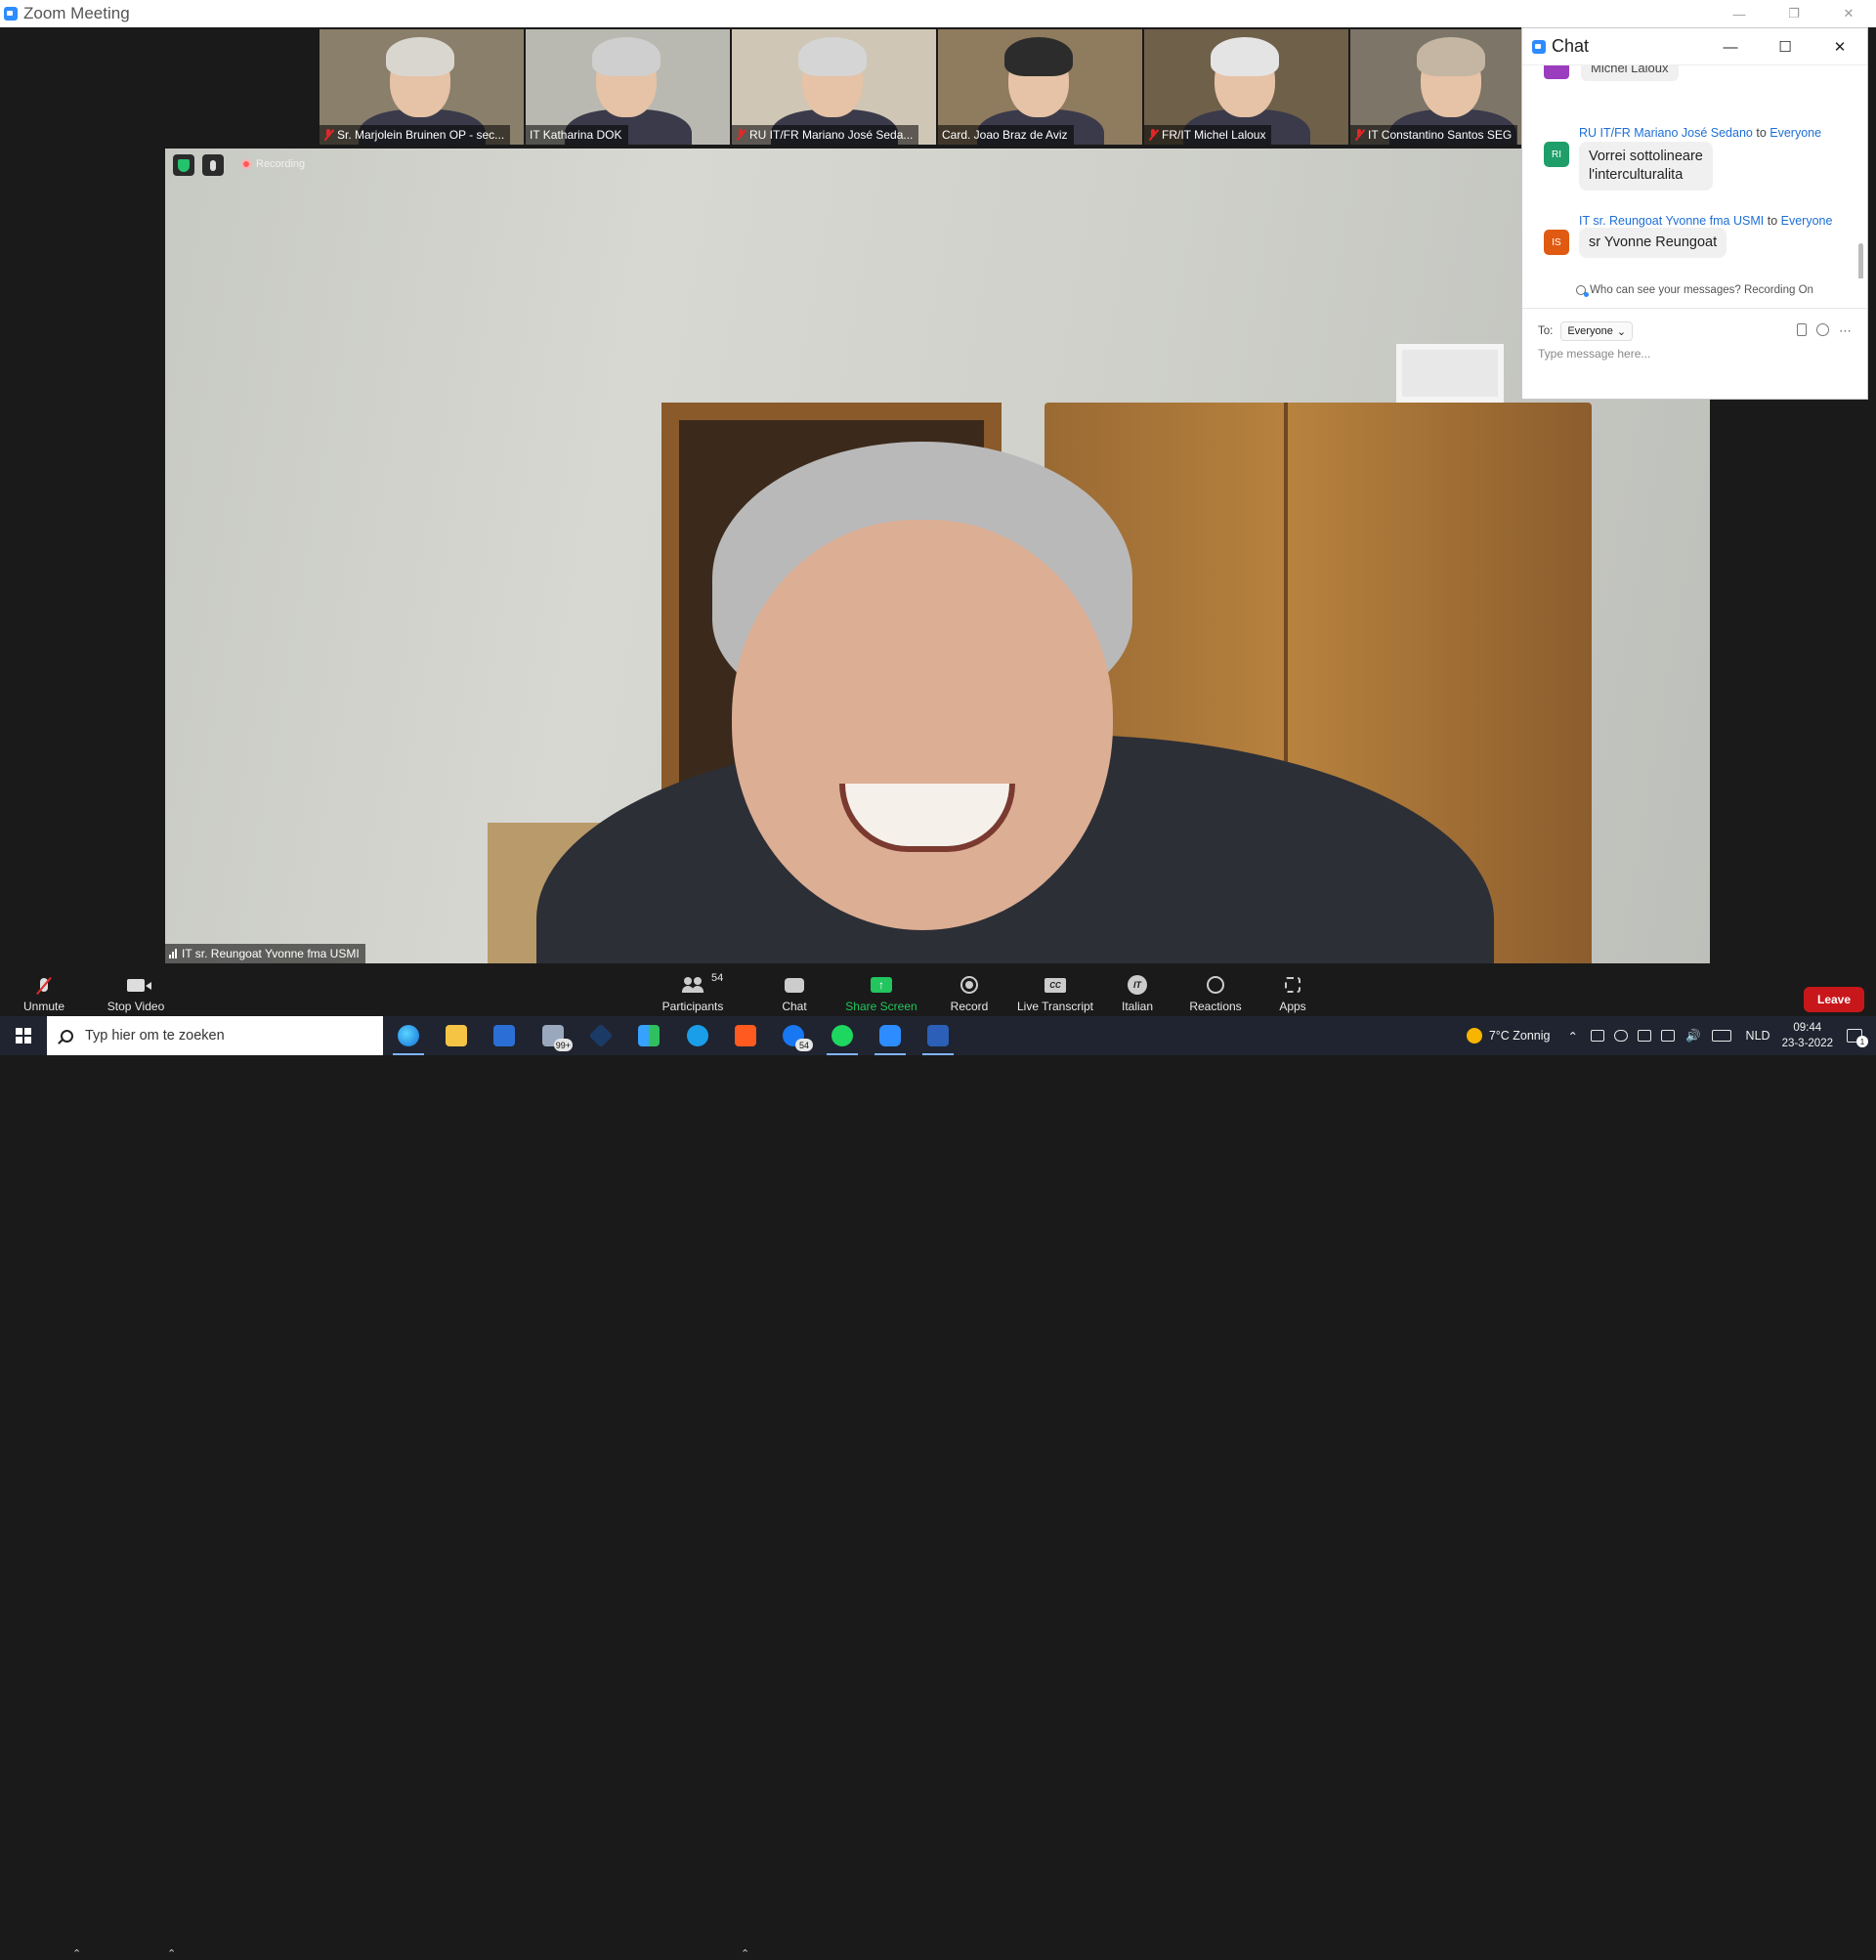 The width and height of the screenshot is (1876, 1960). I want to click on window-controls: — ❐ ✕, so click(1794, 13).